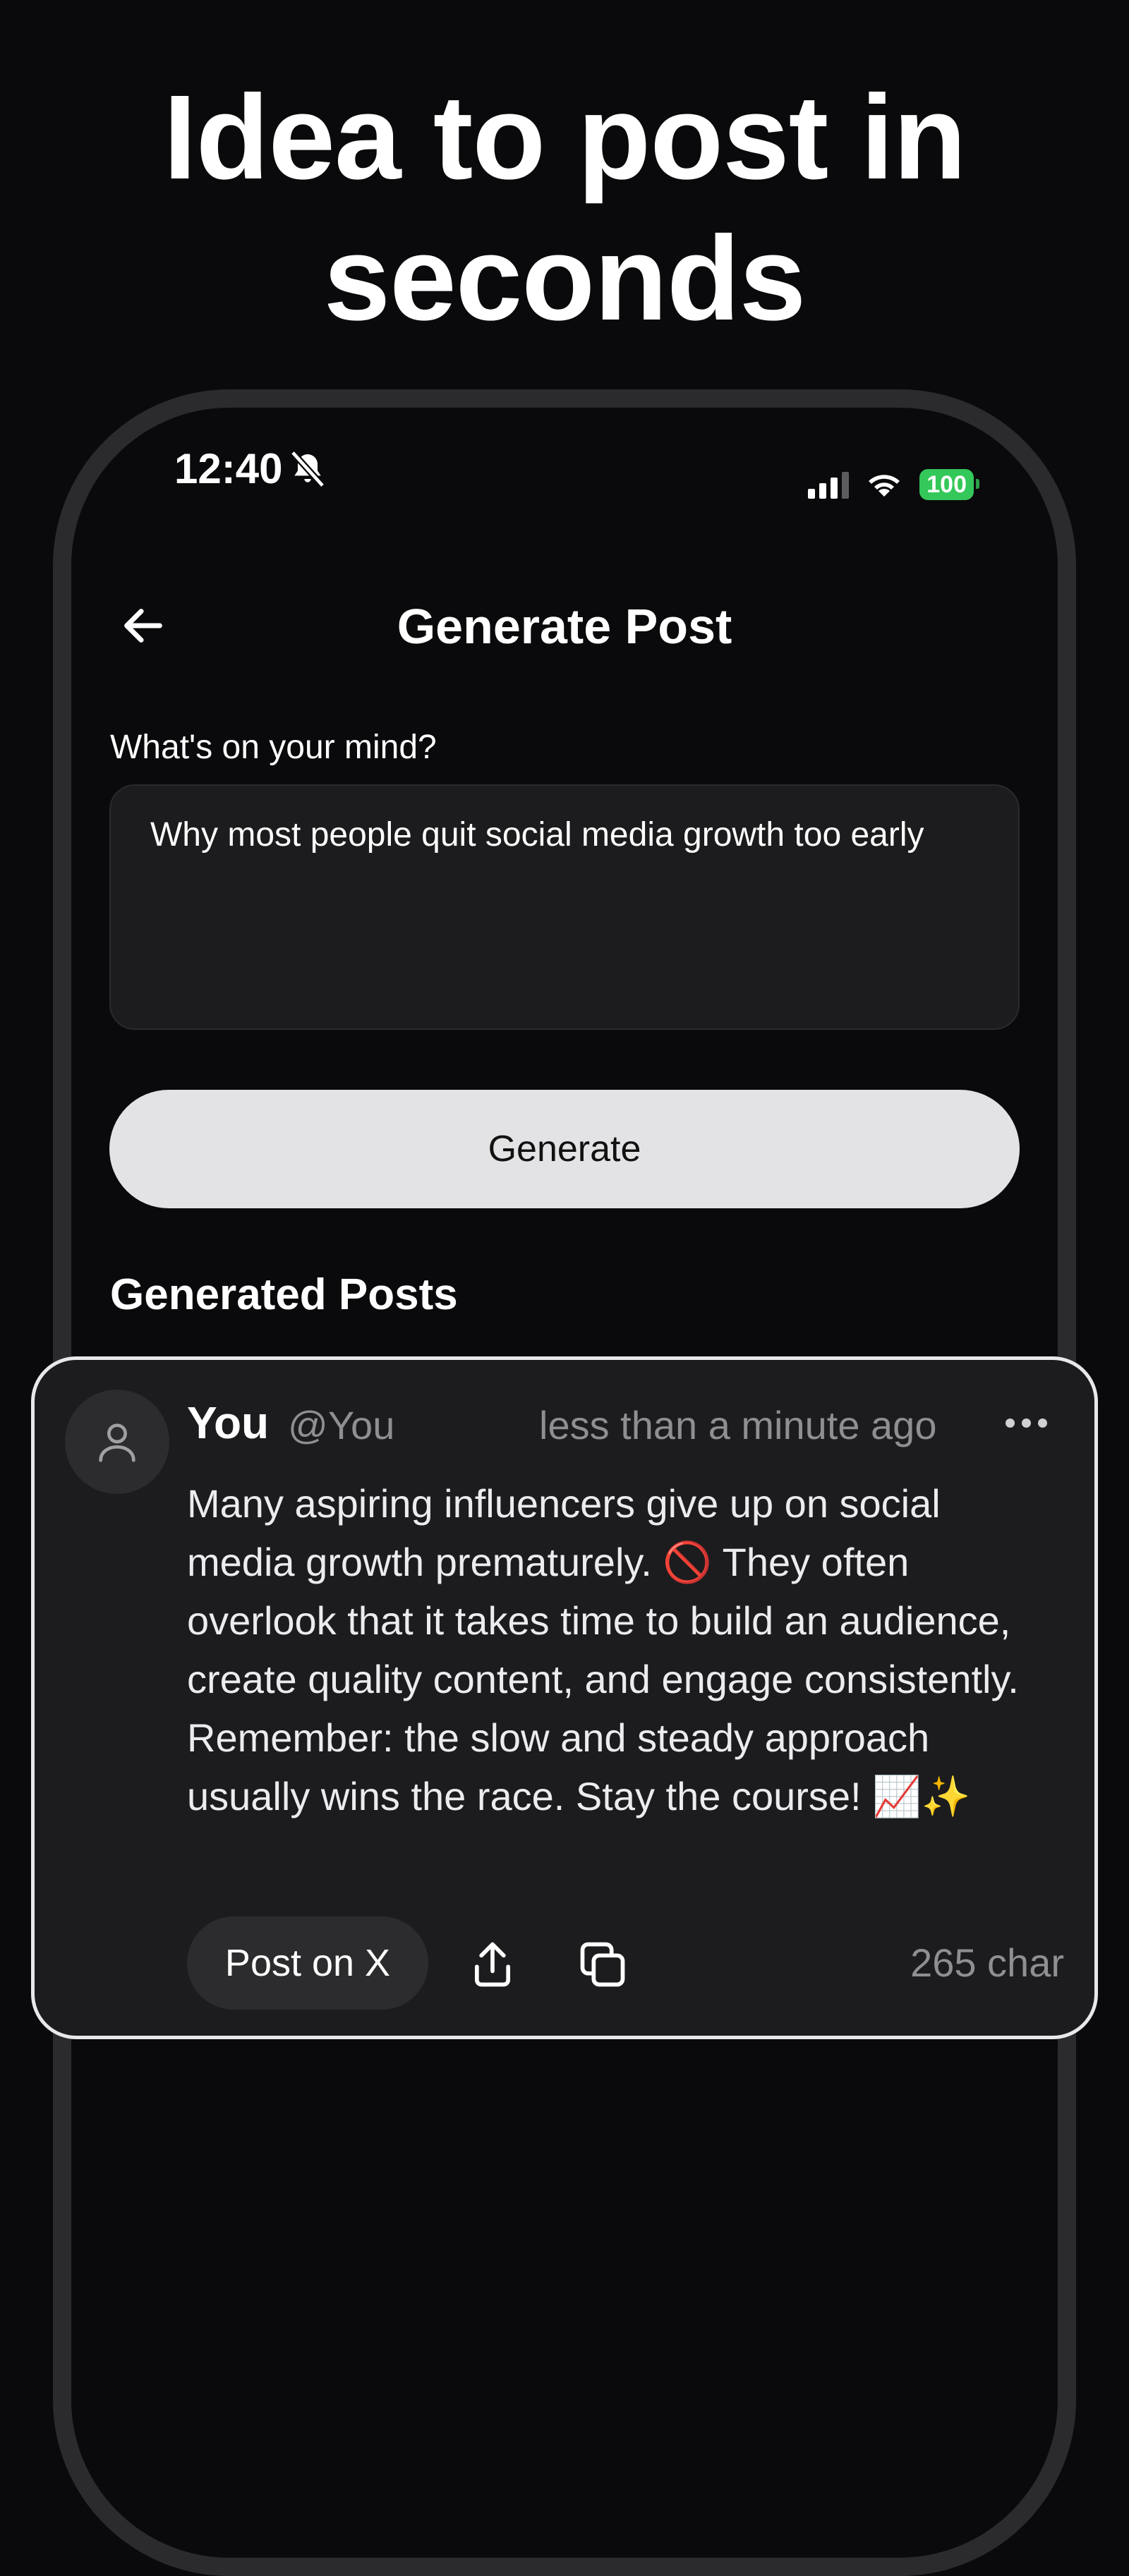  I want to click on post-author-name: You, so click(228, 1422).